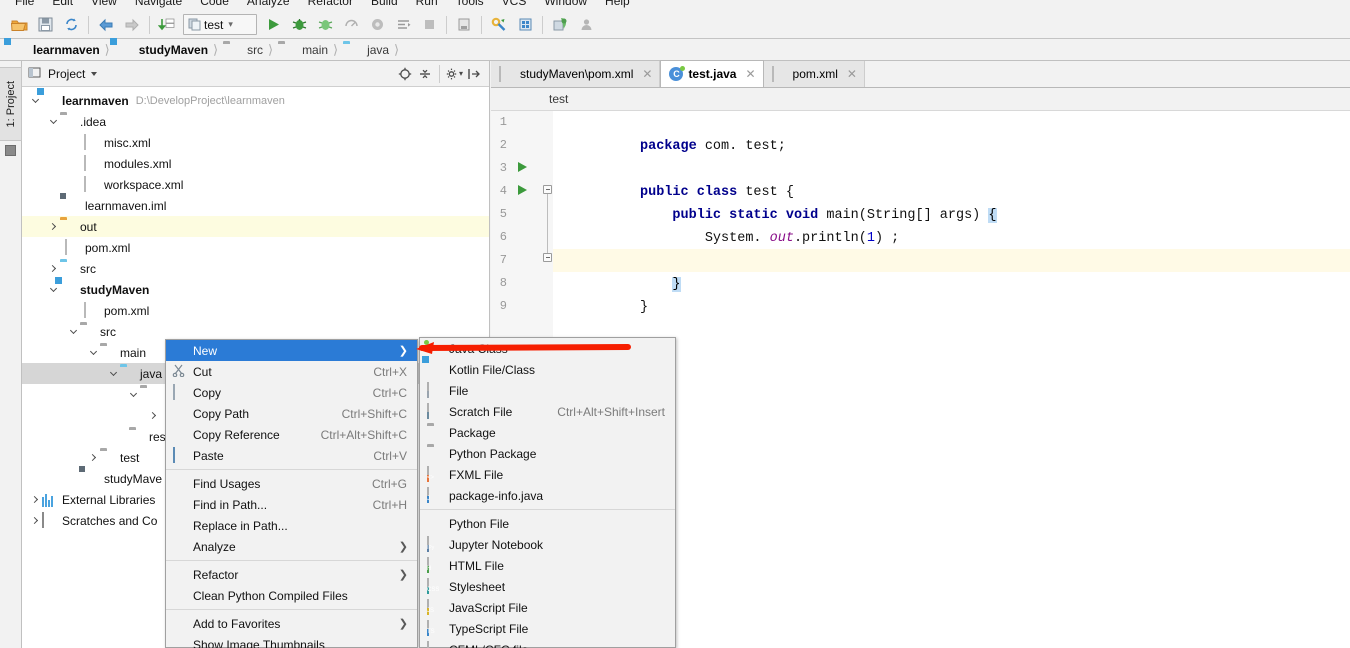  I want to click on breadcrumb-item-java: java, so click(366, 50).